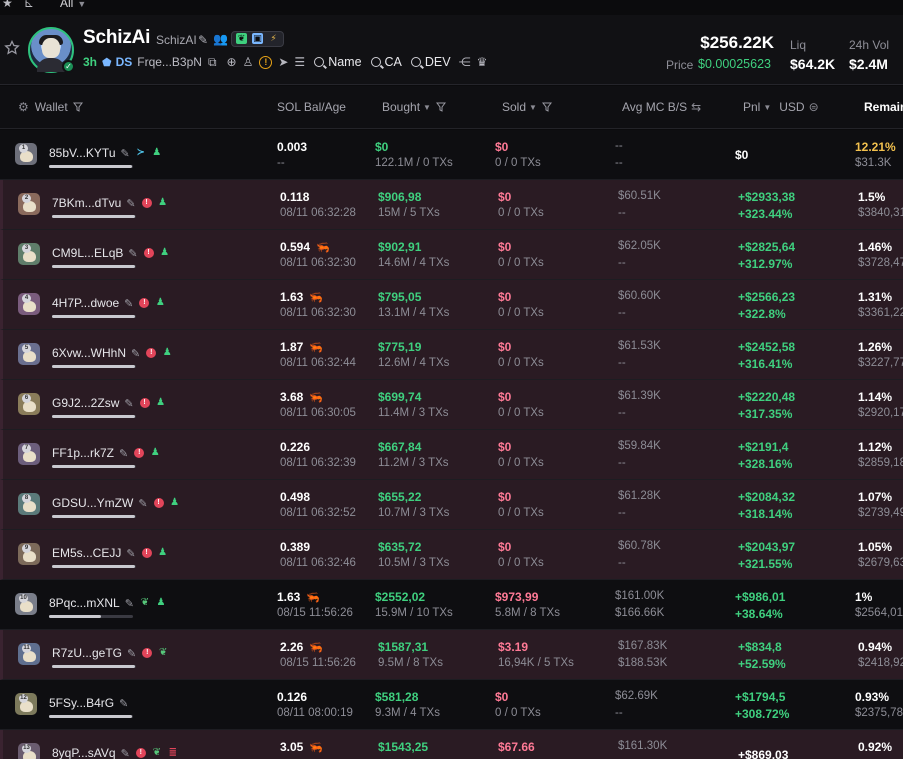 This screenshot has width=903, height=759. Describe the element at coordinates (12, 48) in the screenshot. I see `favorite-star-icon` at that location.